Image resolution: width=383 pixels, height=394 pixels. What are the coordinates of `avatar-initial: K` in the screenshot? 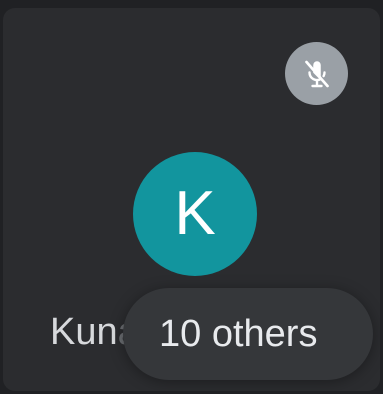 It's located at (195, 213).